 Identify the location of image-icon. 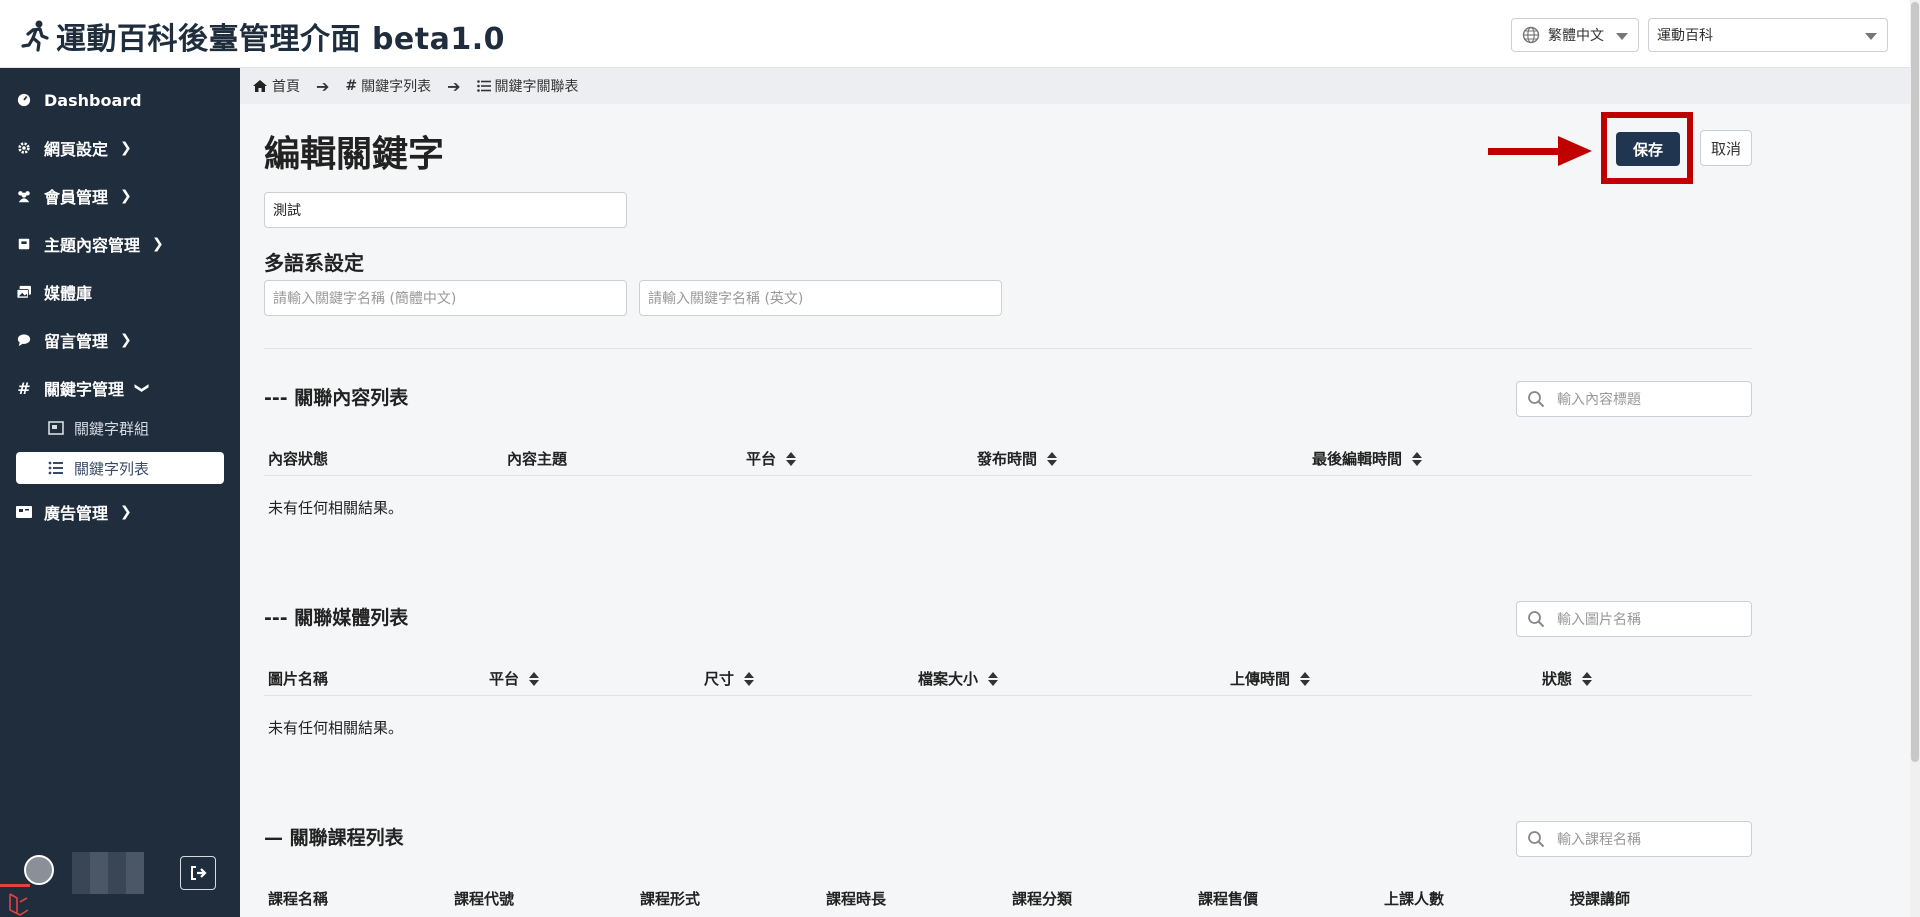
(56, 428).